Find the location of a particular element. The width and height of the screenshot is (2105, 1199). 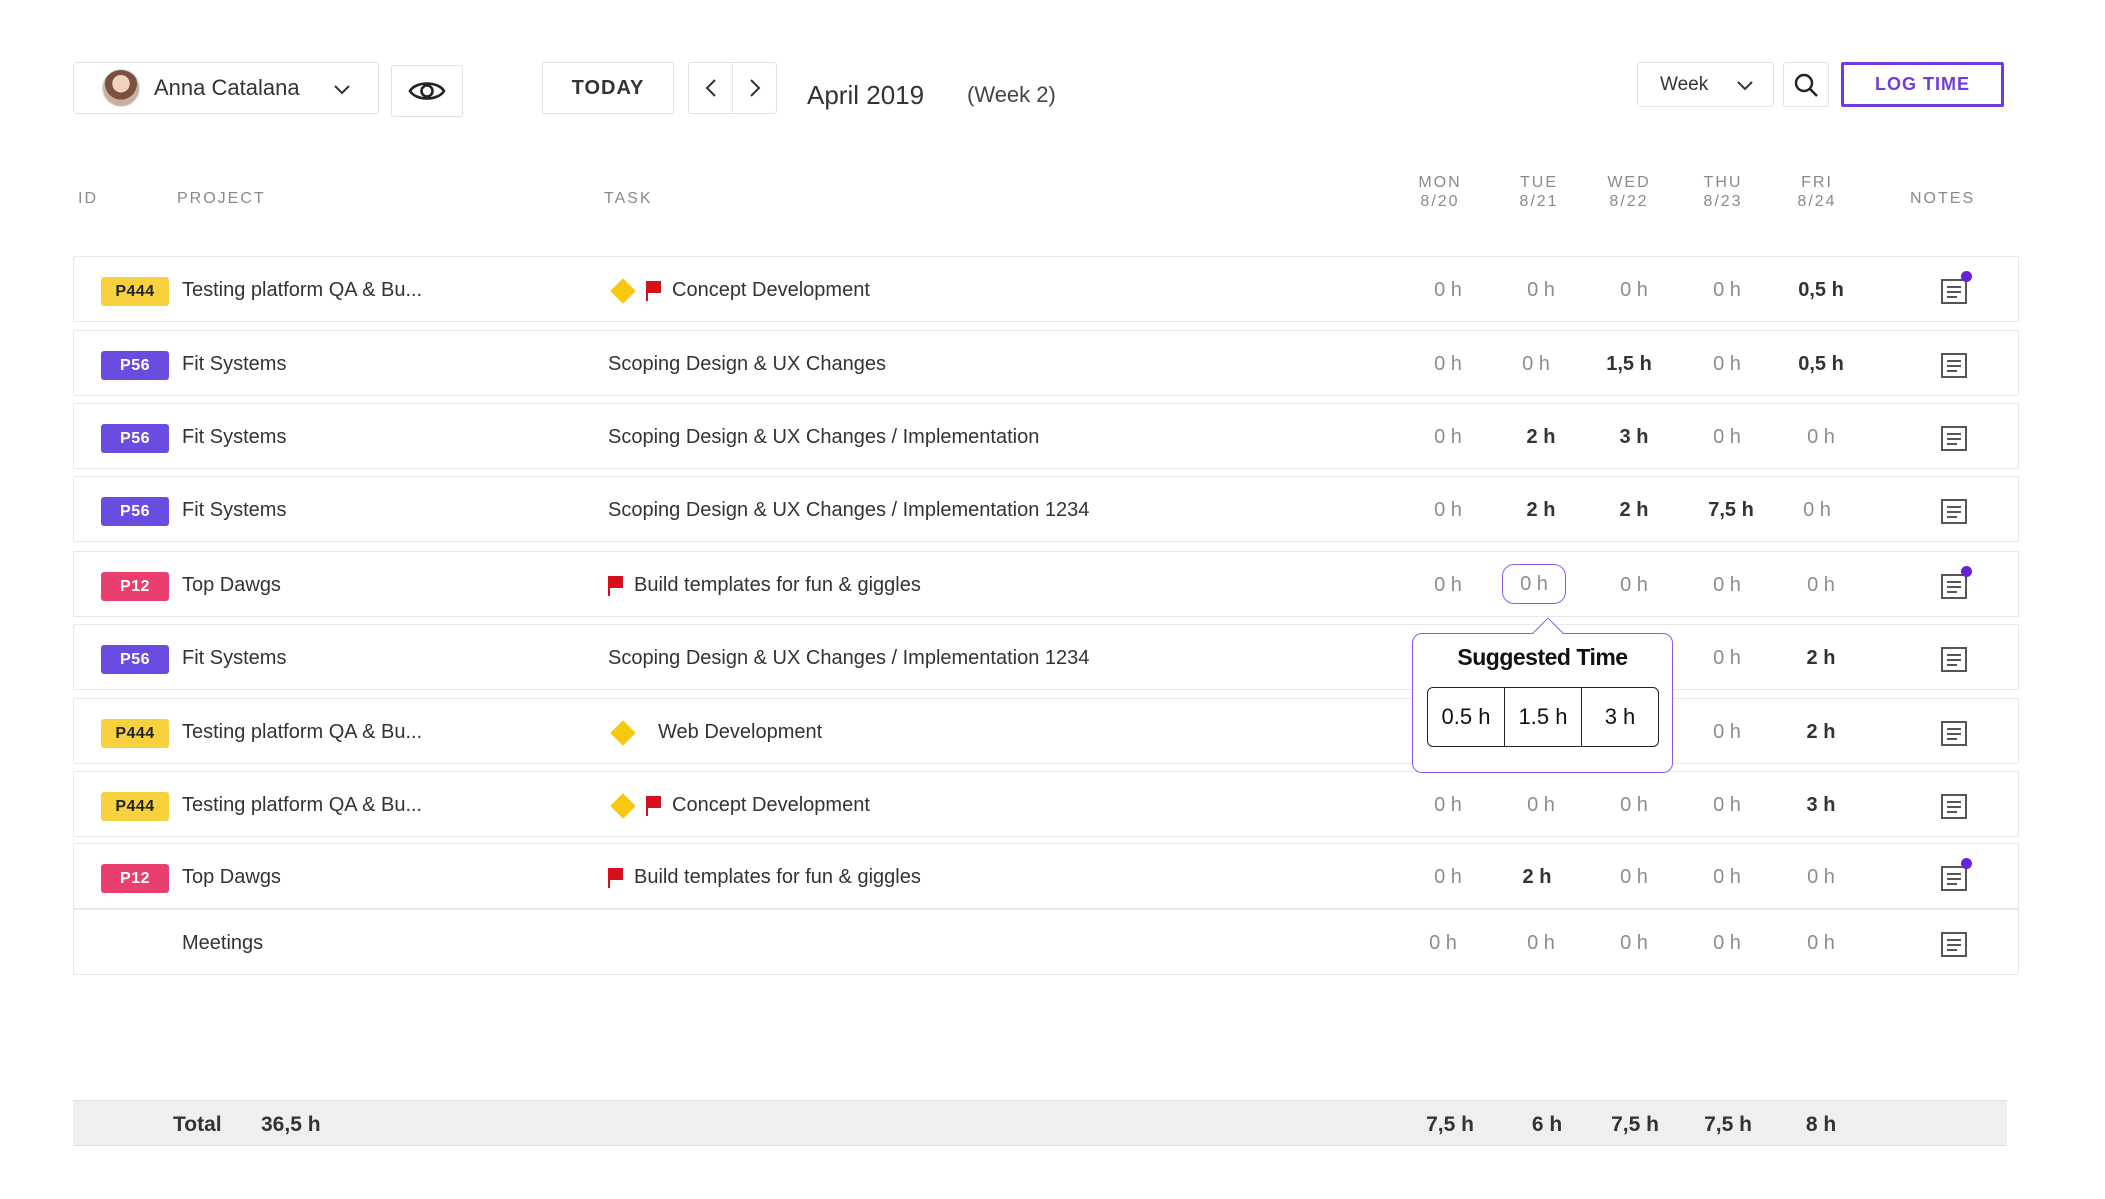

day-date: 8/22 is located at coordinates (1629, 201).